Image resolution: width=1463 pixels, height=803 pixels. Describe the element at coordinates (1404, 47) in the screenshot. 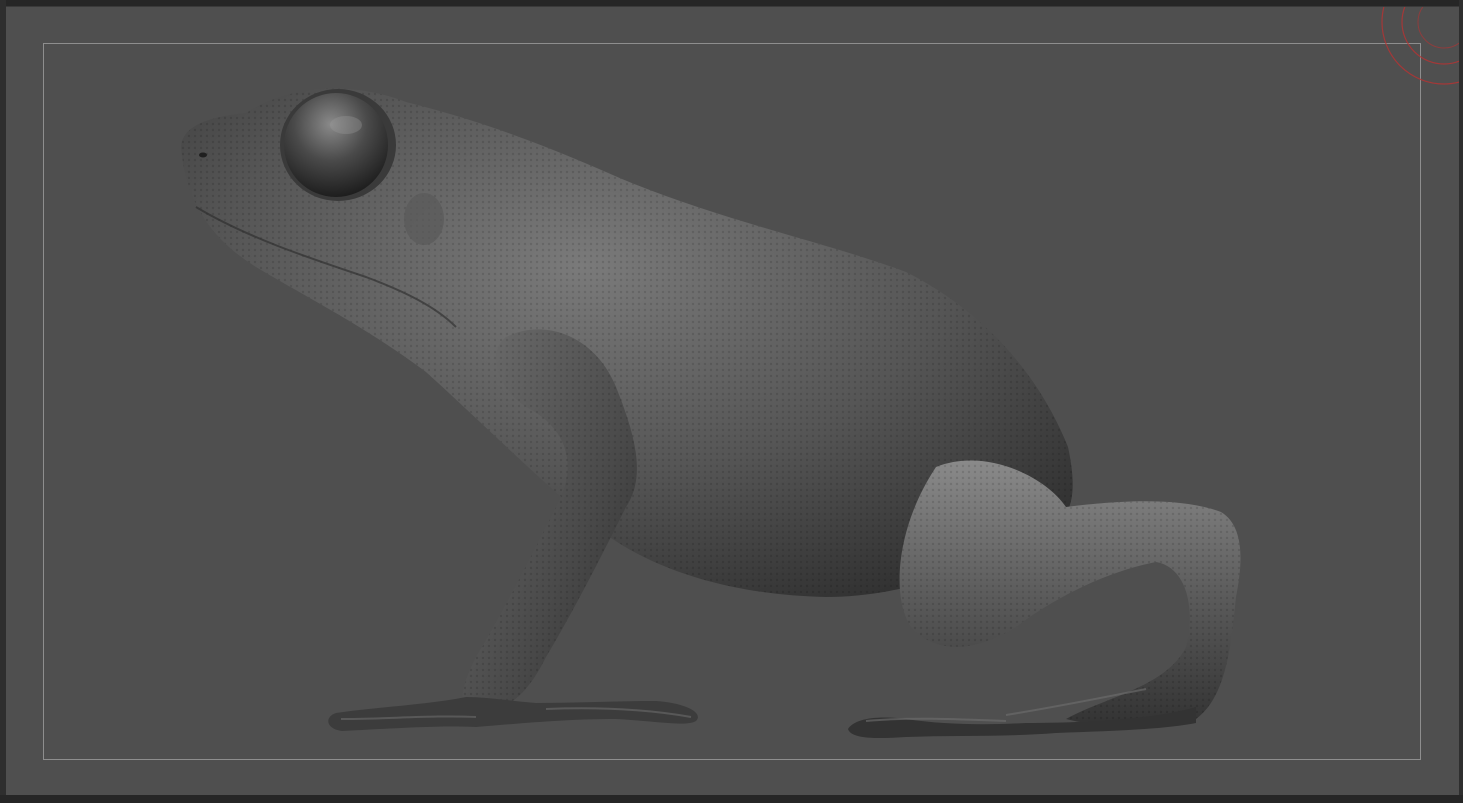

I see `orbit-gizmo-icon` at that location.